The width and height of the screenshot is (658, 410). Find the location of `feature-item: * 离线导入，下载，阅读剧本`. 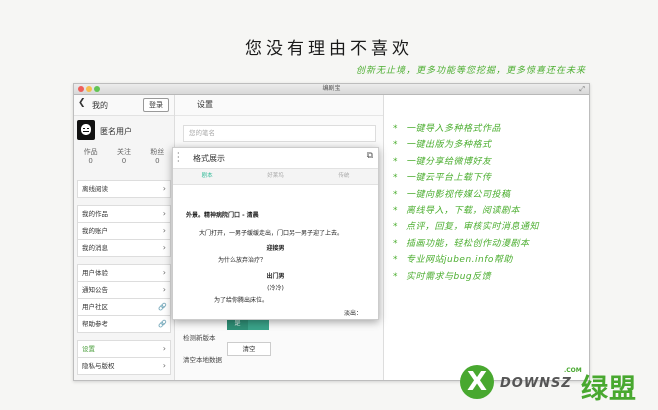

feature-item: * 离线导入，下载，阅读剧本 is located at coordinates (457, 210).